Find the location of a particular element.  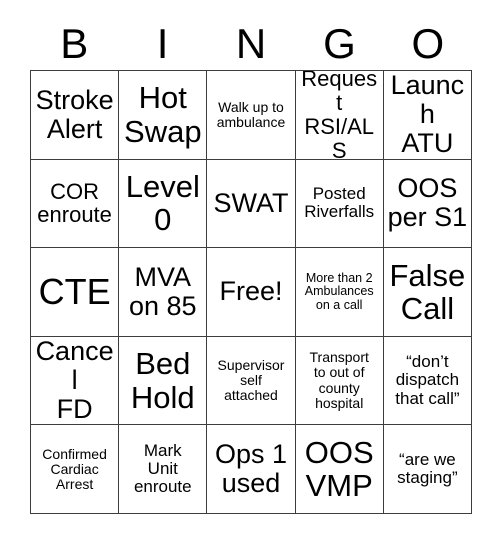

bingo-cell-label: OOS per S1 is located at coordinates (427, 203).